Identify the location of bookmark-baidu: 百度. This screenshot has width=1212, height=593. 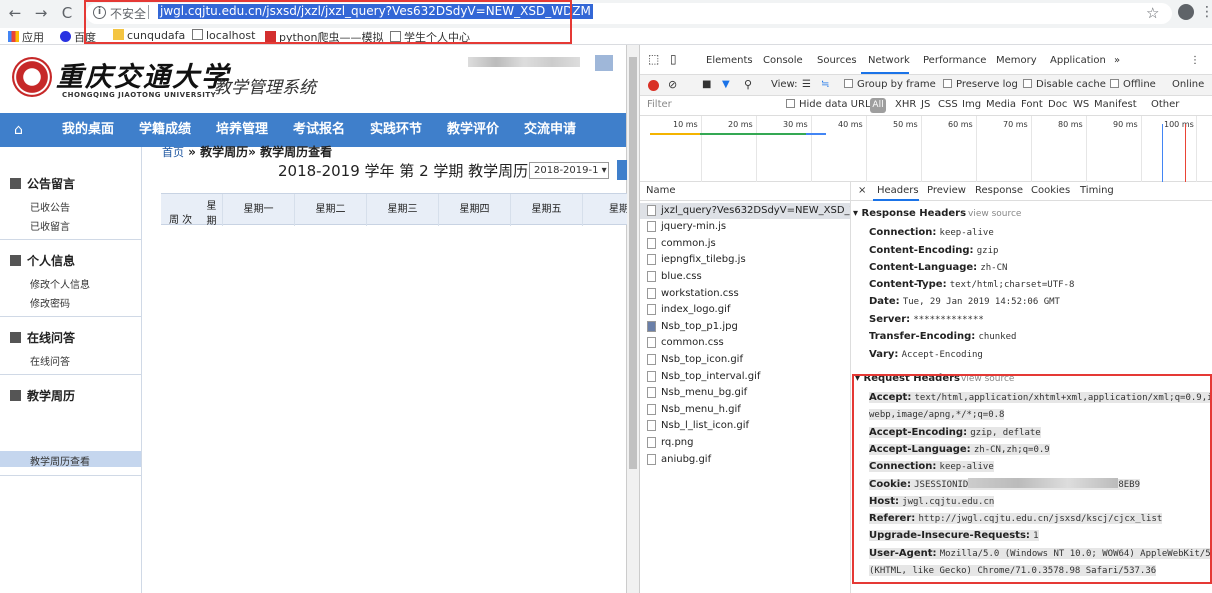
(78, 37).